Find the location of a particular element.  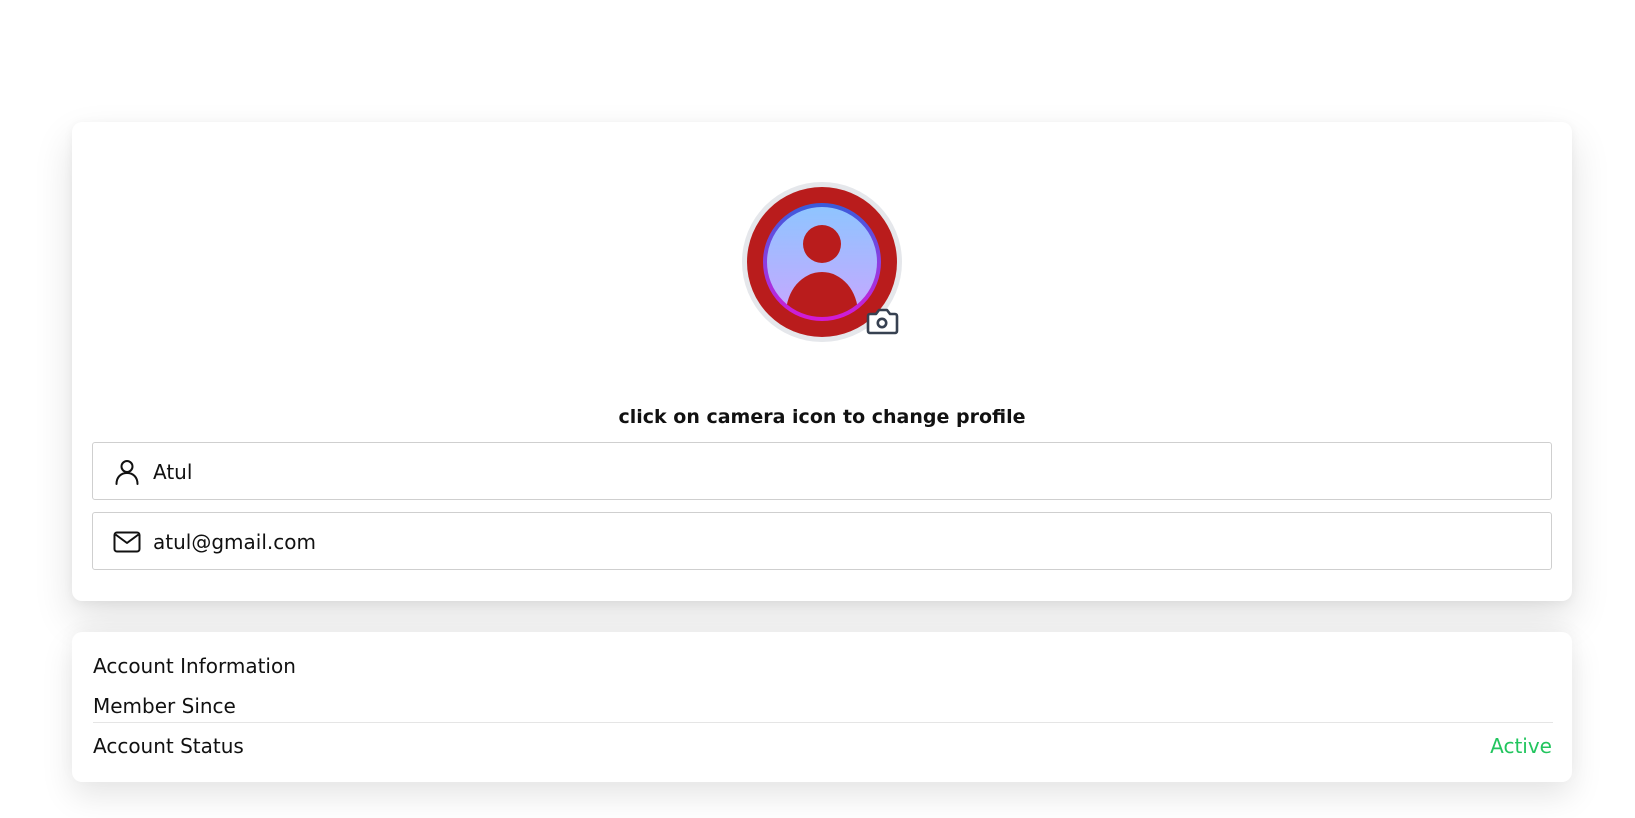

email-value: atul@gmail.com is located at coordinates (234, 542).